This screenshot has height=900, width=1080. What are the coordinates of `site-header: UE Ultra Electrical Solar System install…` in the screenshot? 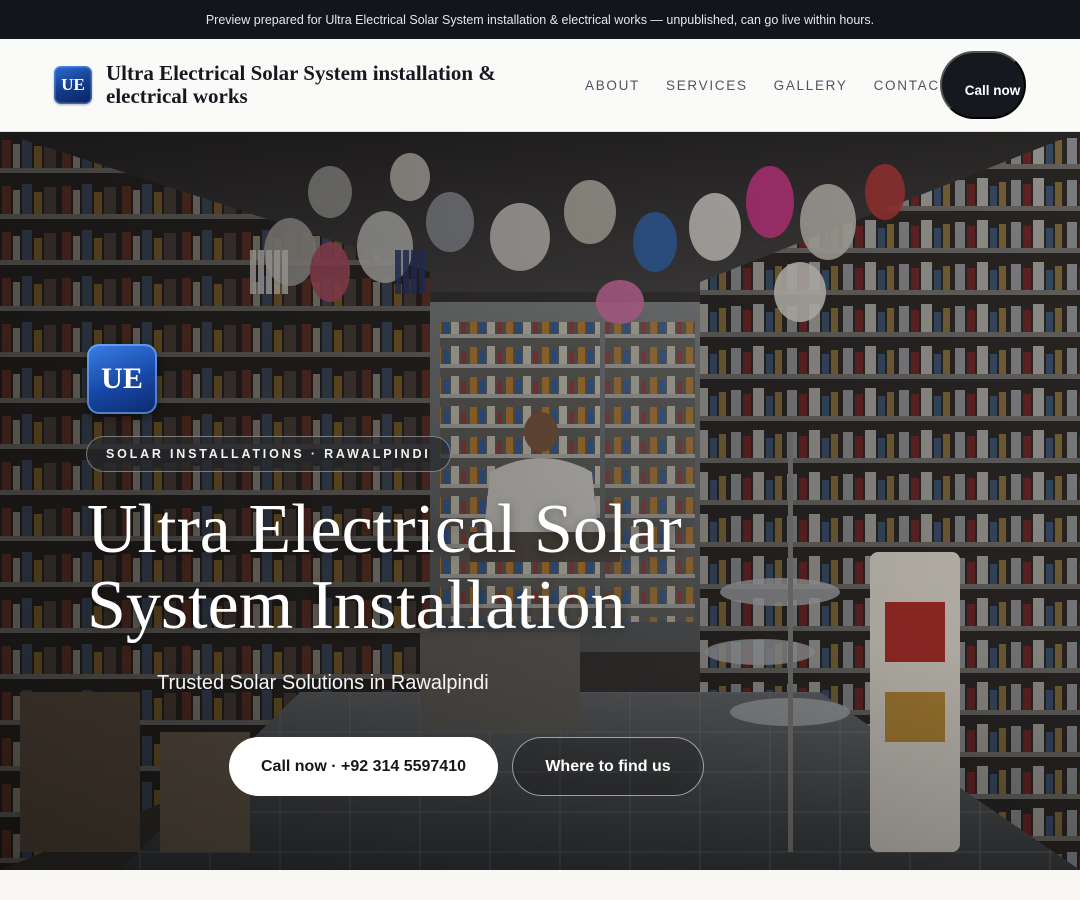 It's located at (540, 85).